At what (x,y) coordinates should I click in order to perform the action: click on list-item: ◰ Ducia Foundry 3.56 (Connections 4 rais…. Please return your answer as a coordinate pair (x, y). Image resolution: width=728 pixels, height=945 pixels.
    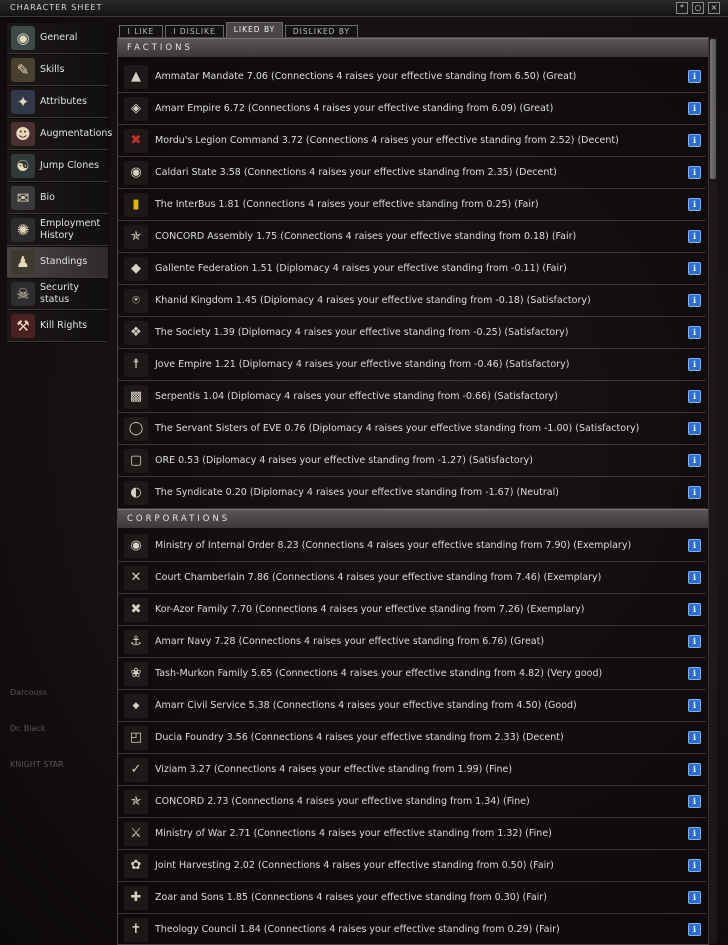
    Looking at the image, I should click on (412, 738).